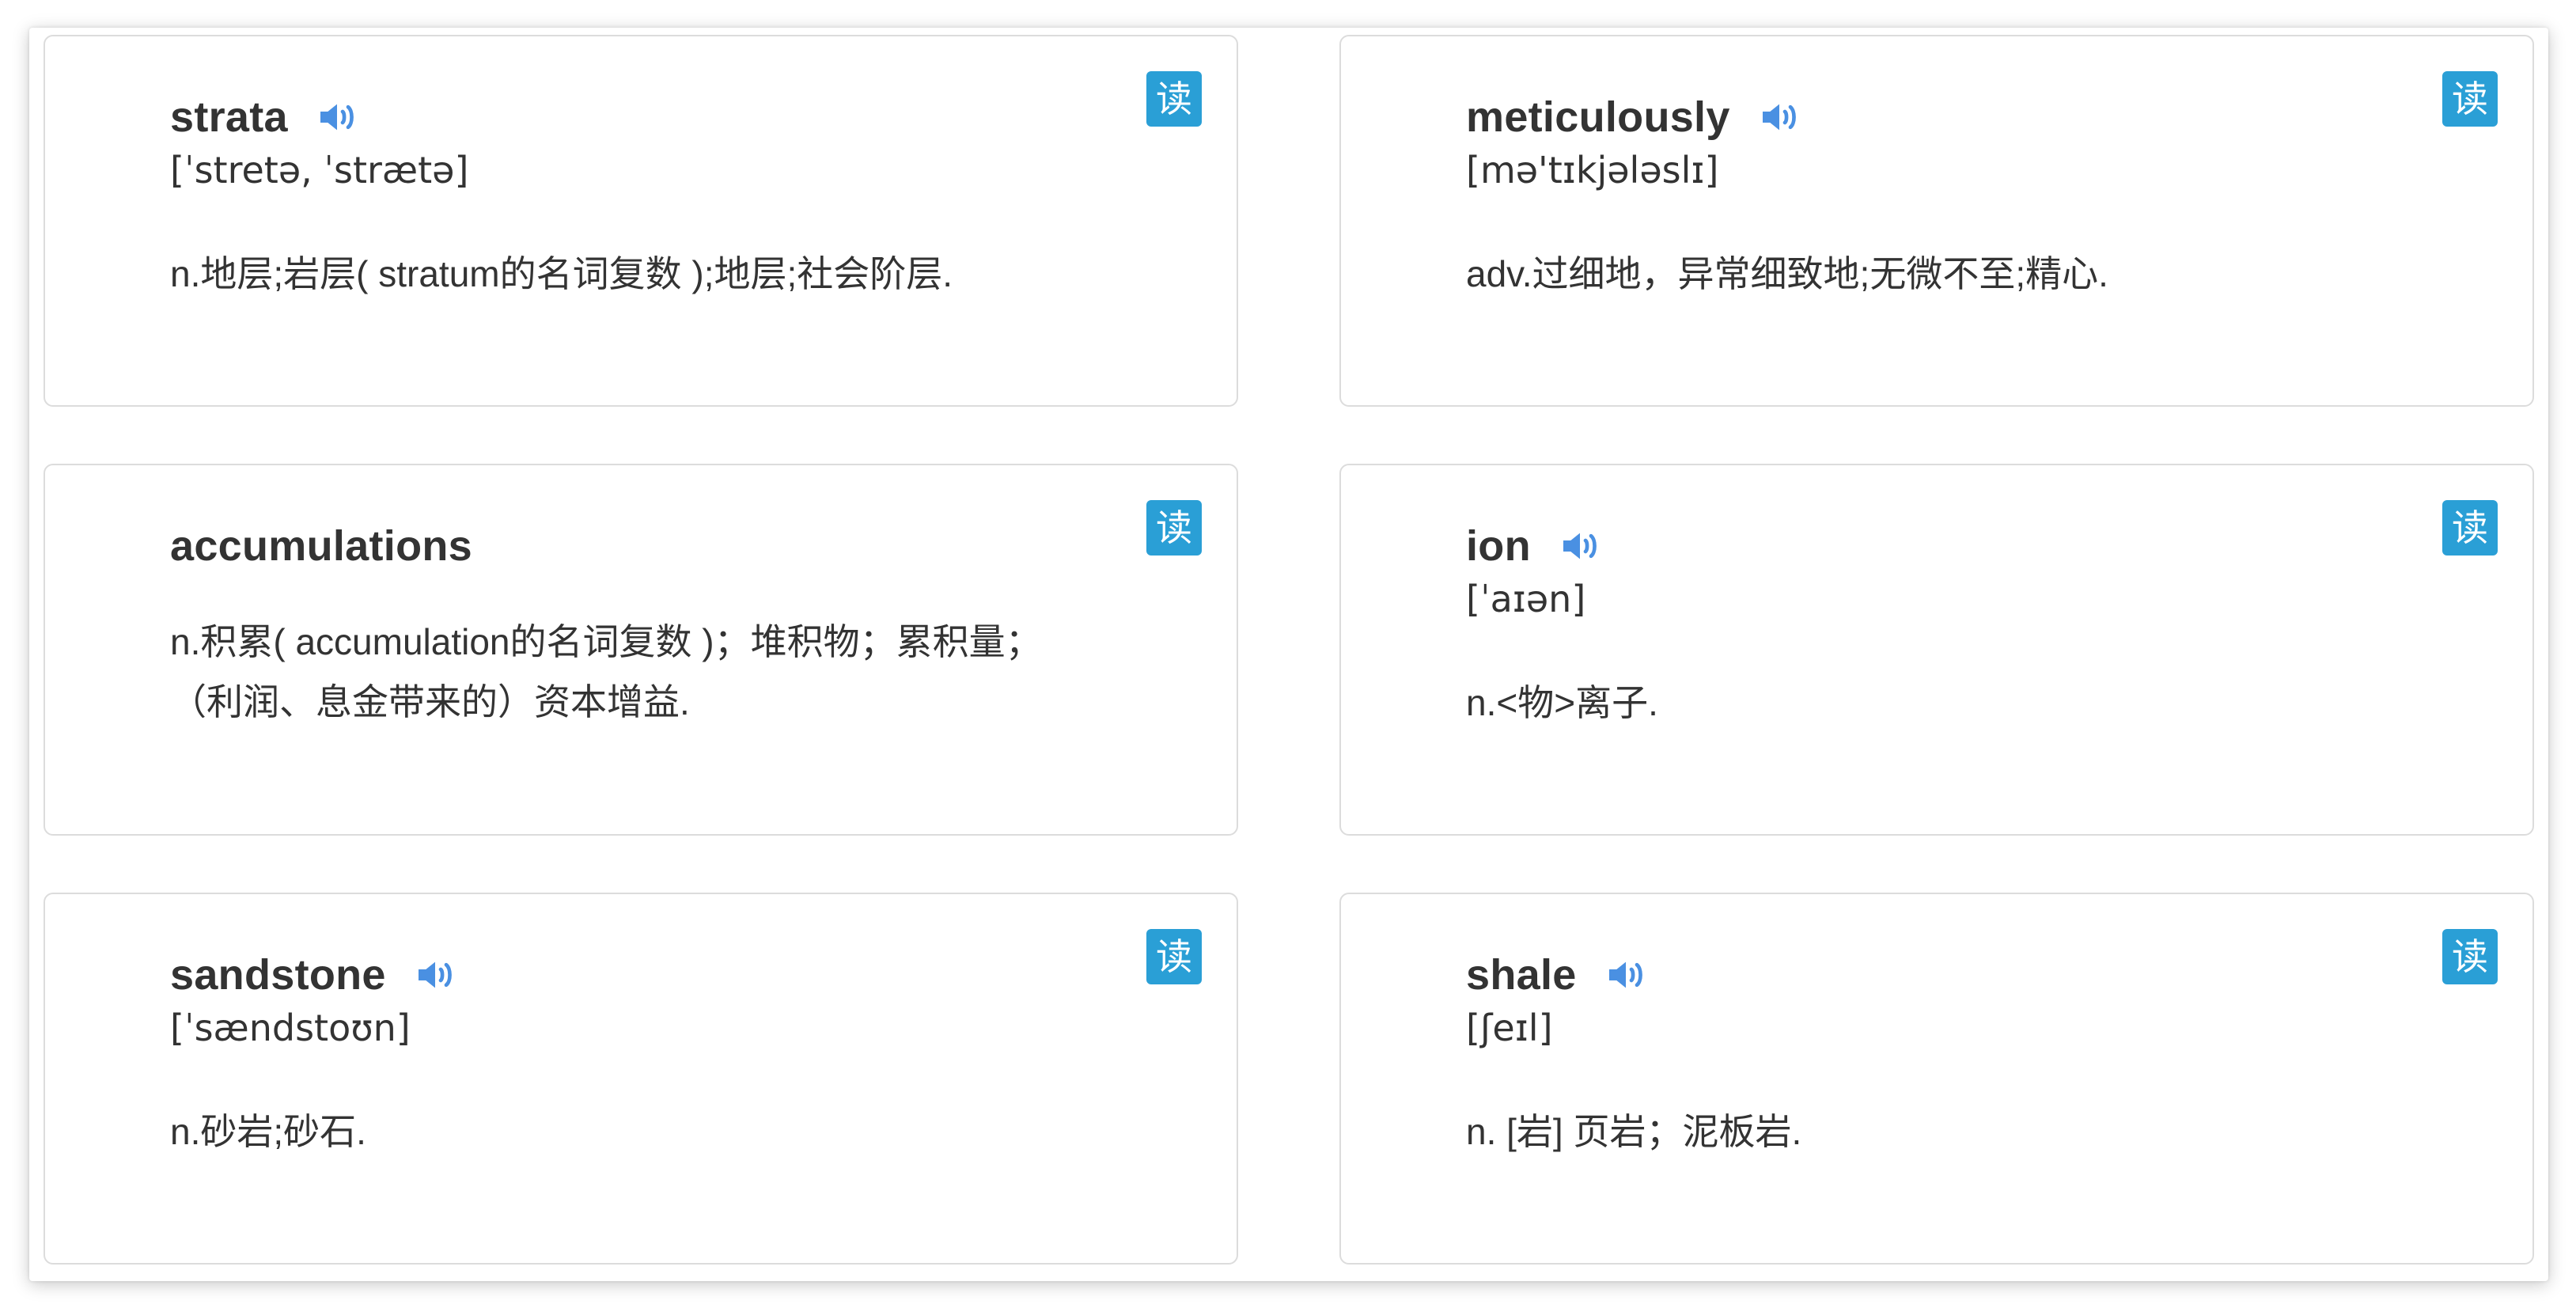 The height and width of the screenshot is (1312, 2576). I want to click on word-title: ion, so click(1498, 546).